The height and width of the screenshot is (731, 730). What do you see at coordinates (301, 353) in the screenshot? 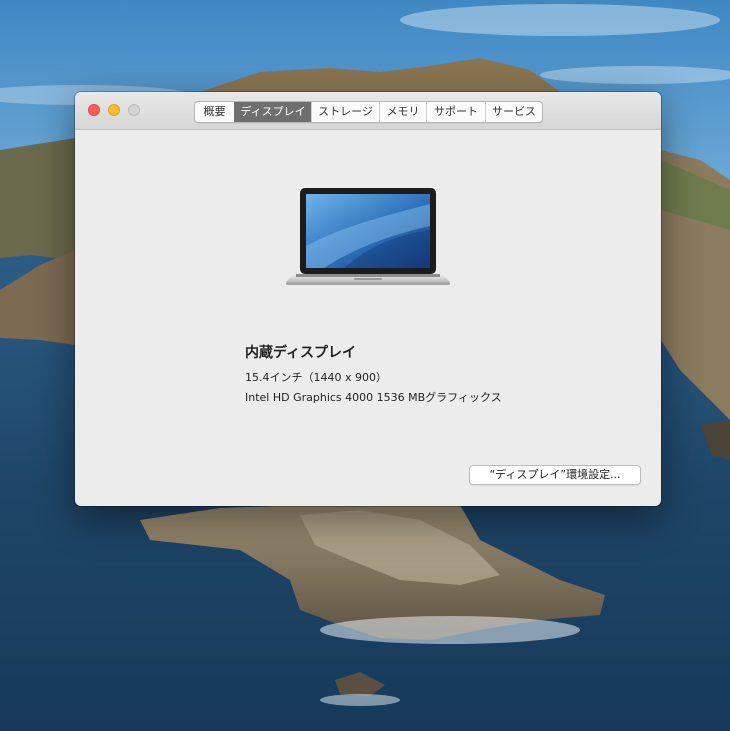
I see `display-name: 内蔵ディスプレイ` at bounding box center [301, 353].